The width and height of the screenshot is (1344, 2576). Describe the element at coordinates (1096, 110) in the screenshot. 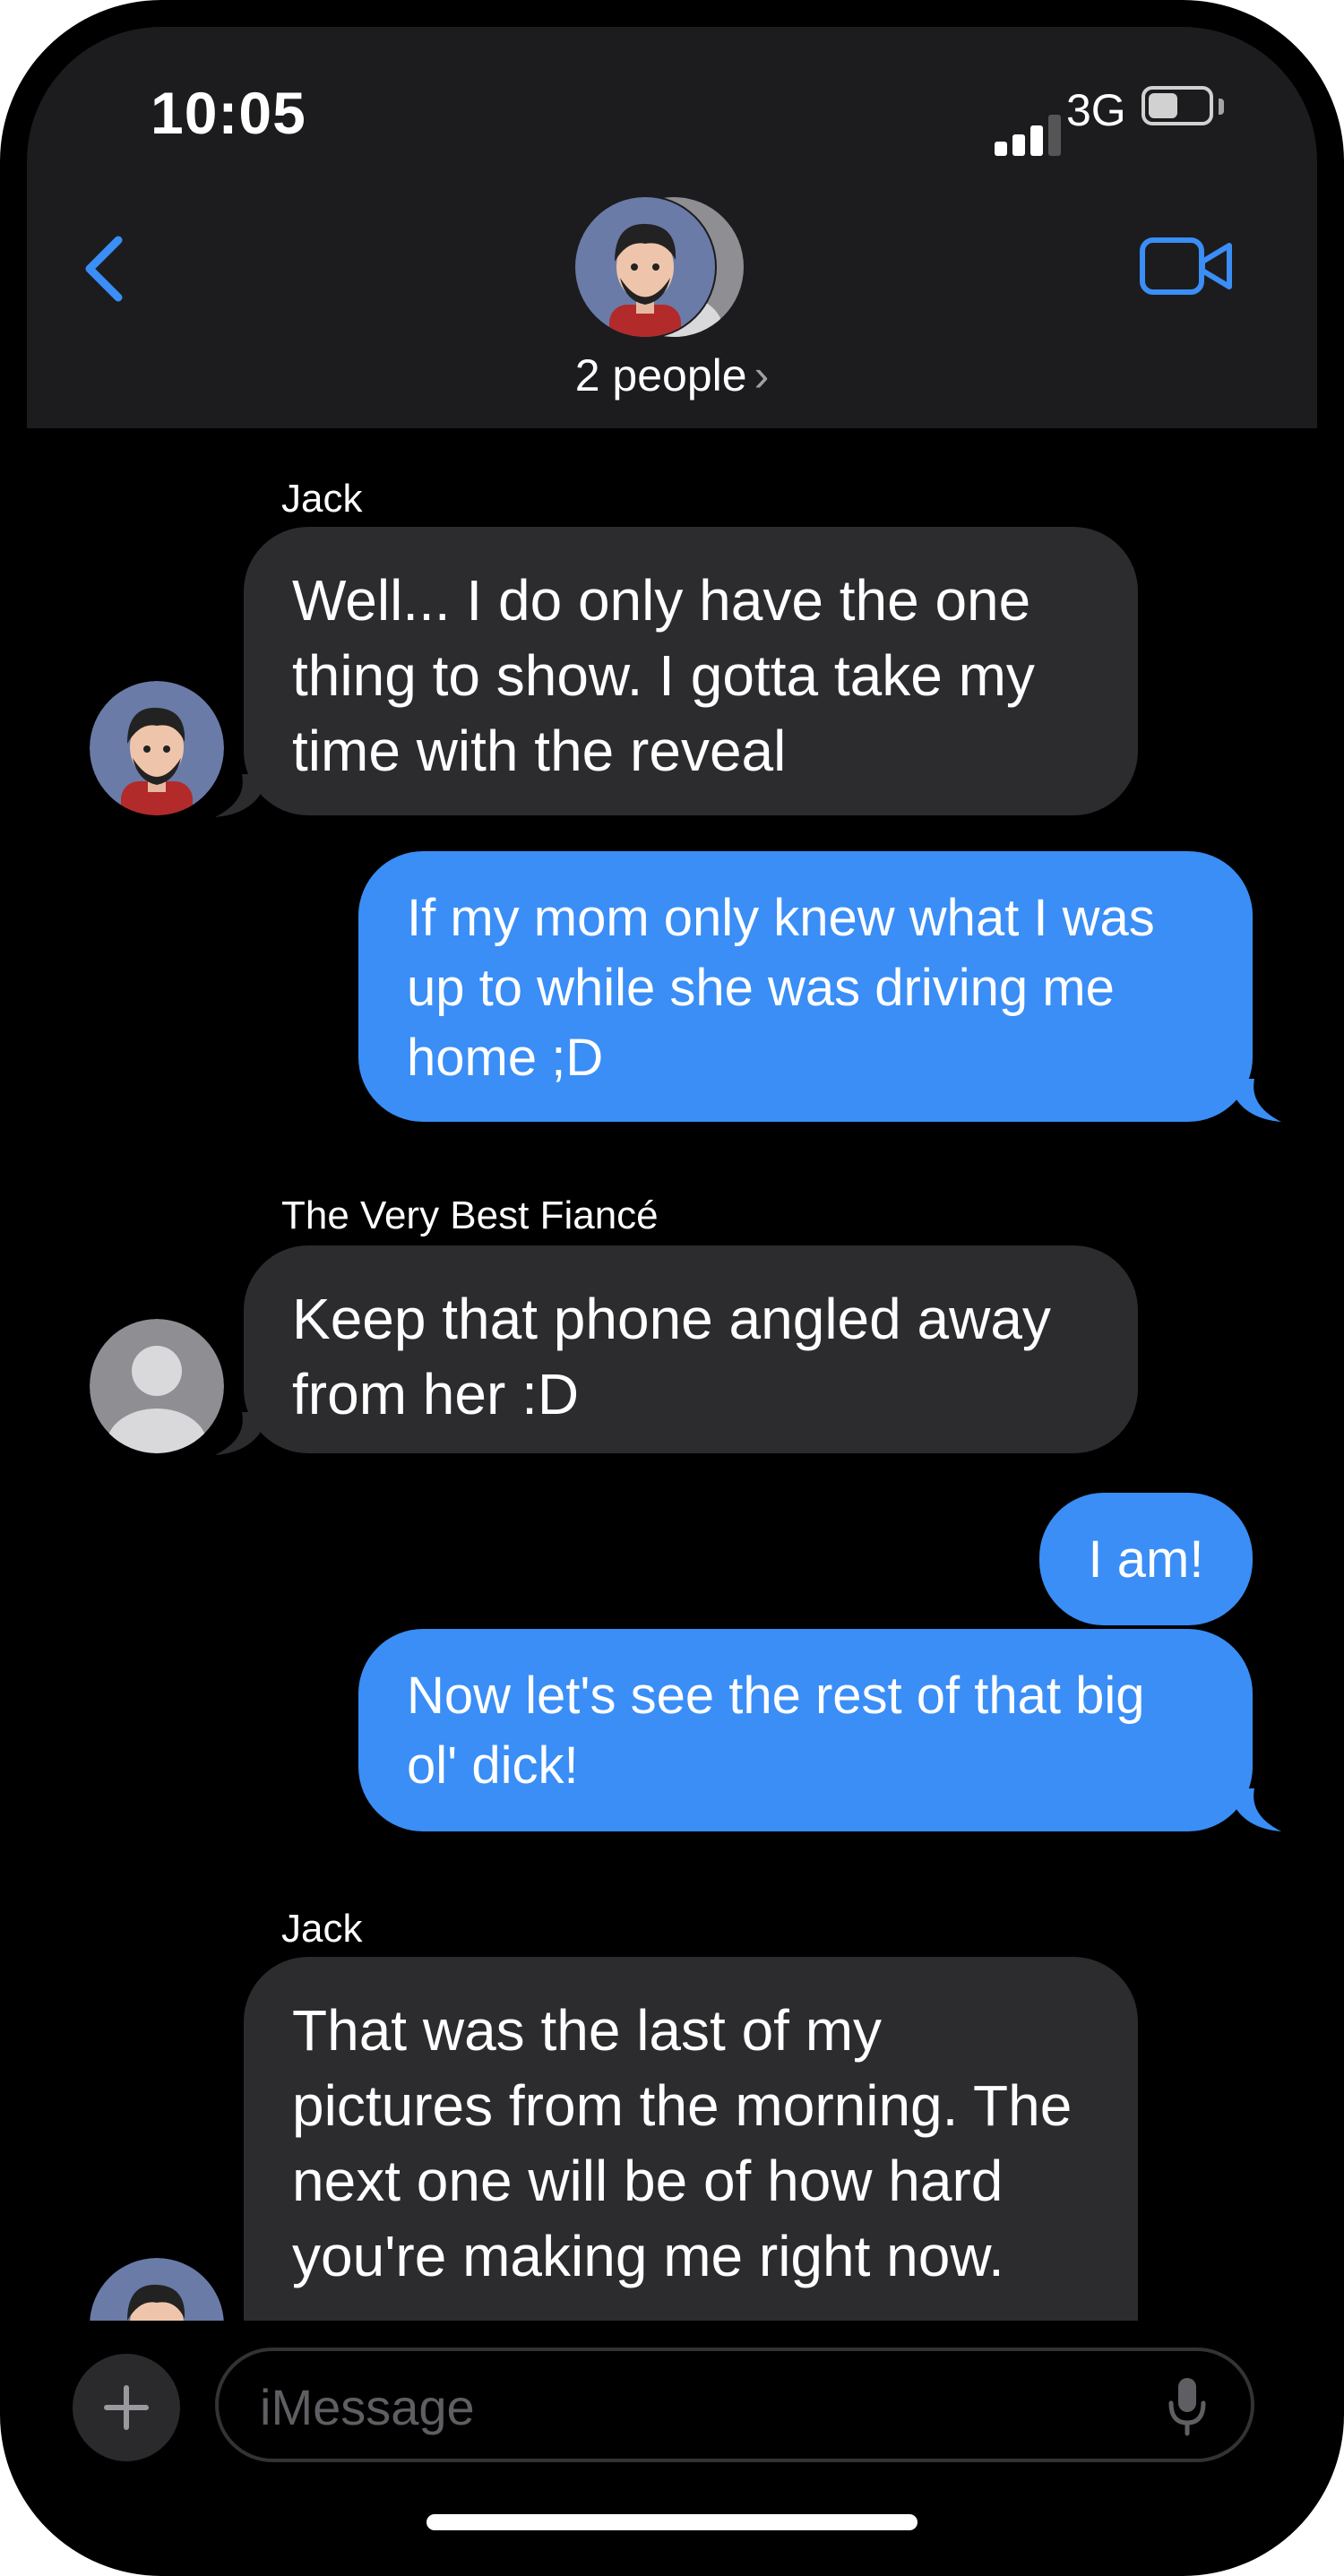

I see `network-type: 3G` at that location.